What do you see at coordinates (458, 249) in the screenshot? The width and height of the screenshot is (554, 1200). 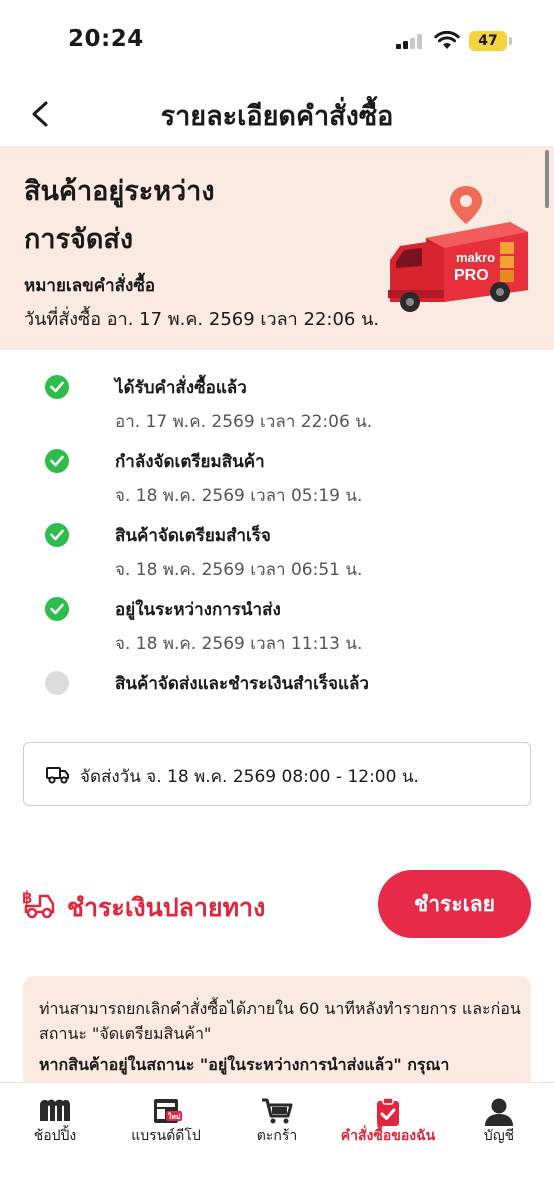 I see `delivery-truck-illustration: makro PRO` at bounding box center [458, 249].